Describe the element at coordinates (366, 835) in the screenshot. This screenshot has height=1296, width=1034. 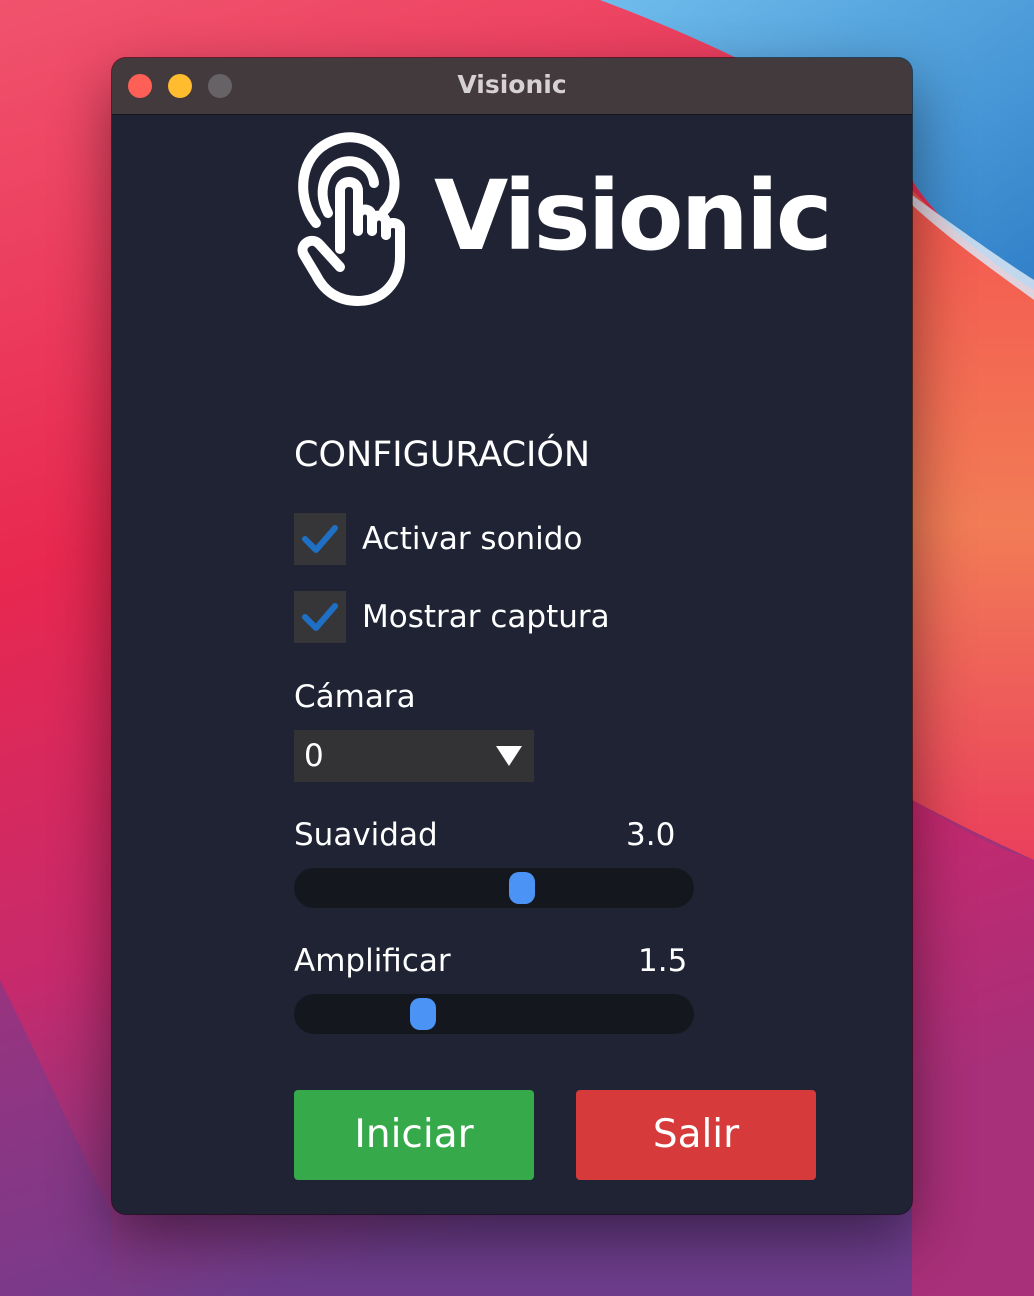
I see `smoothing-label: Suavidad` at that location.